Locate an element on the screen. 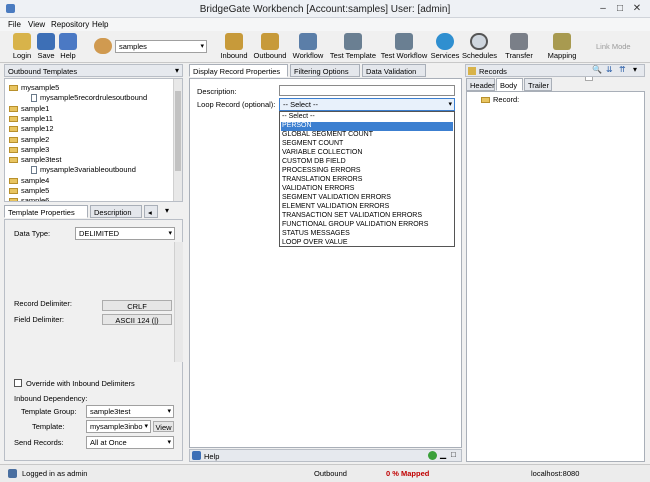 The height and width of the screenshot is (482, 650). tree-item: sample12 is located at coordinates (31, 129).